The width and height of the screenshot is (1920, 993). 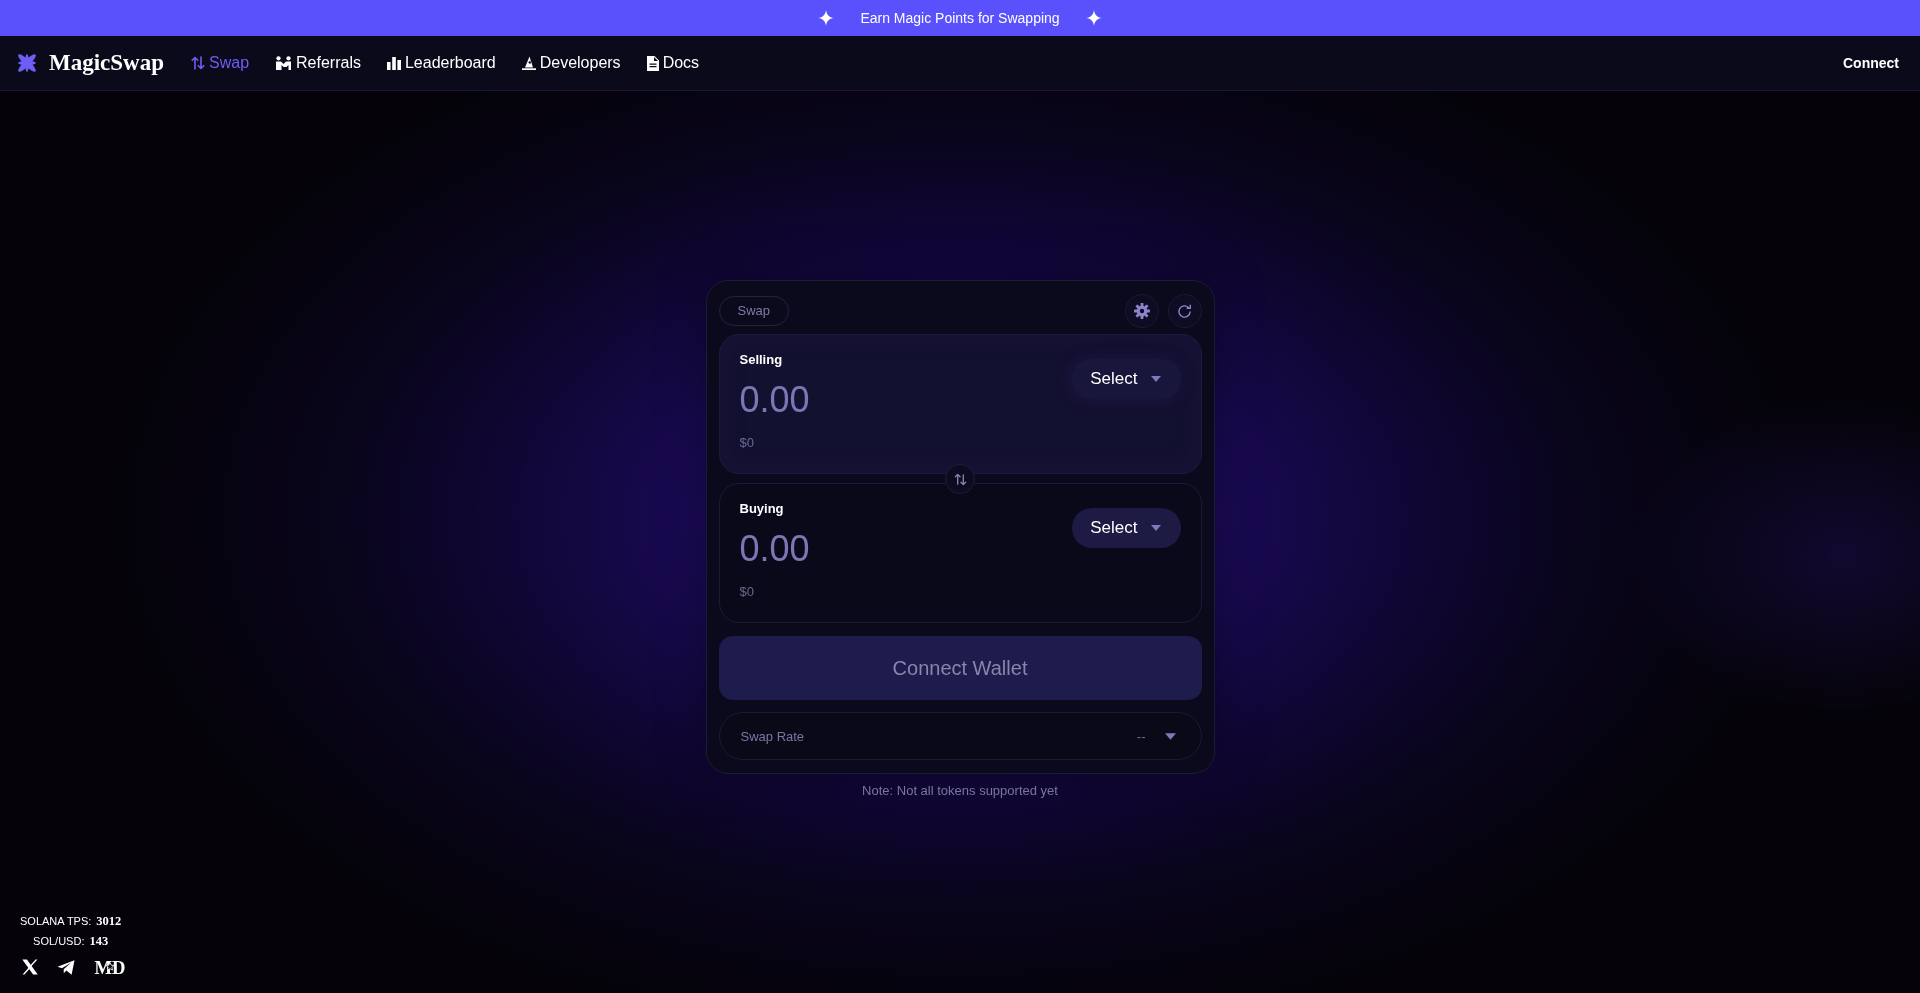 What do you see at coordinates (59, 941) in the screenshot?
I see `stat-label: SOL/USD:` at bounding box center [59, 941].